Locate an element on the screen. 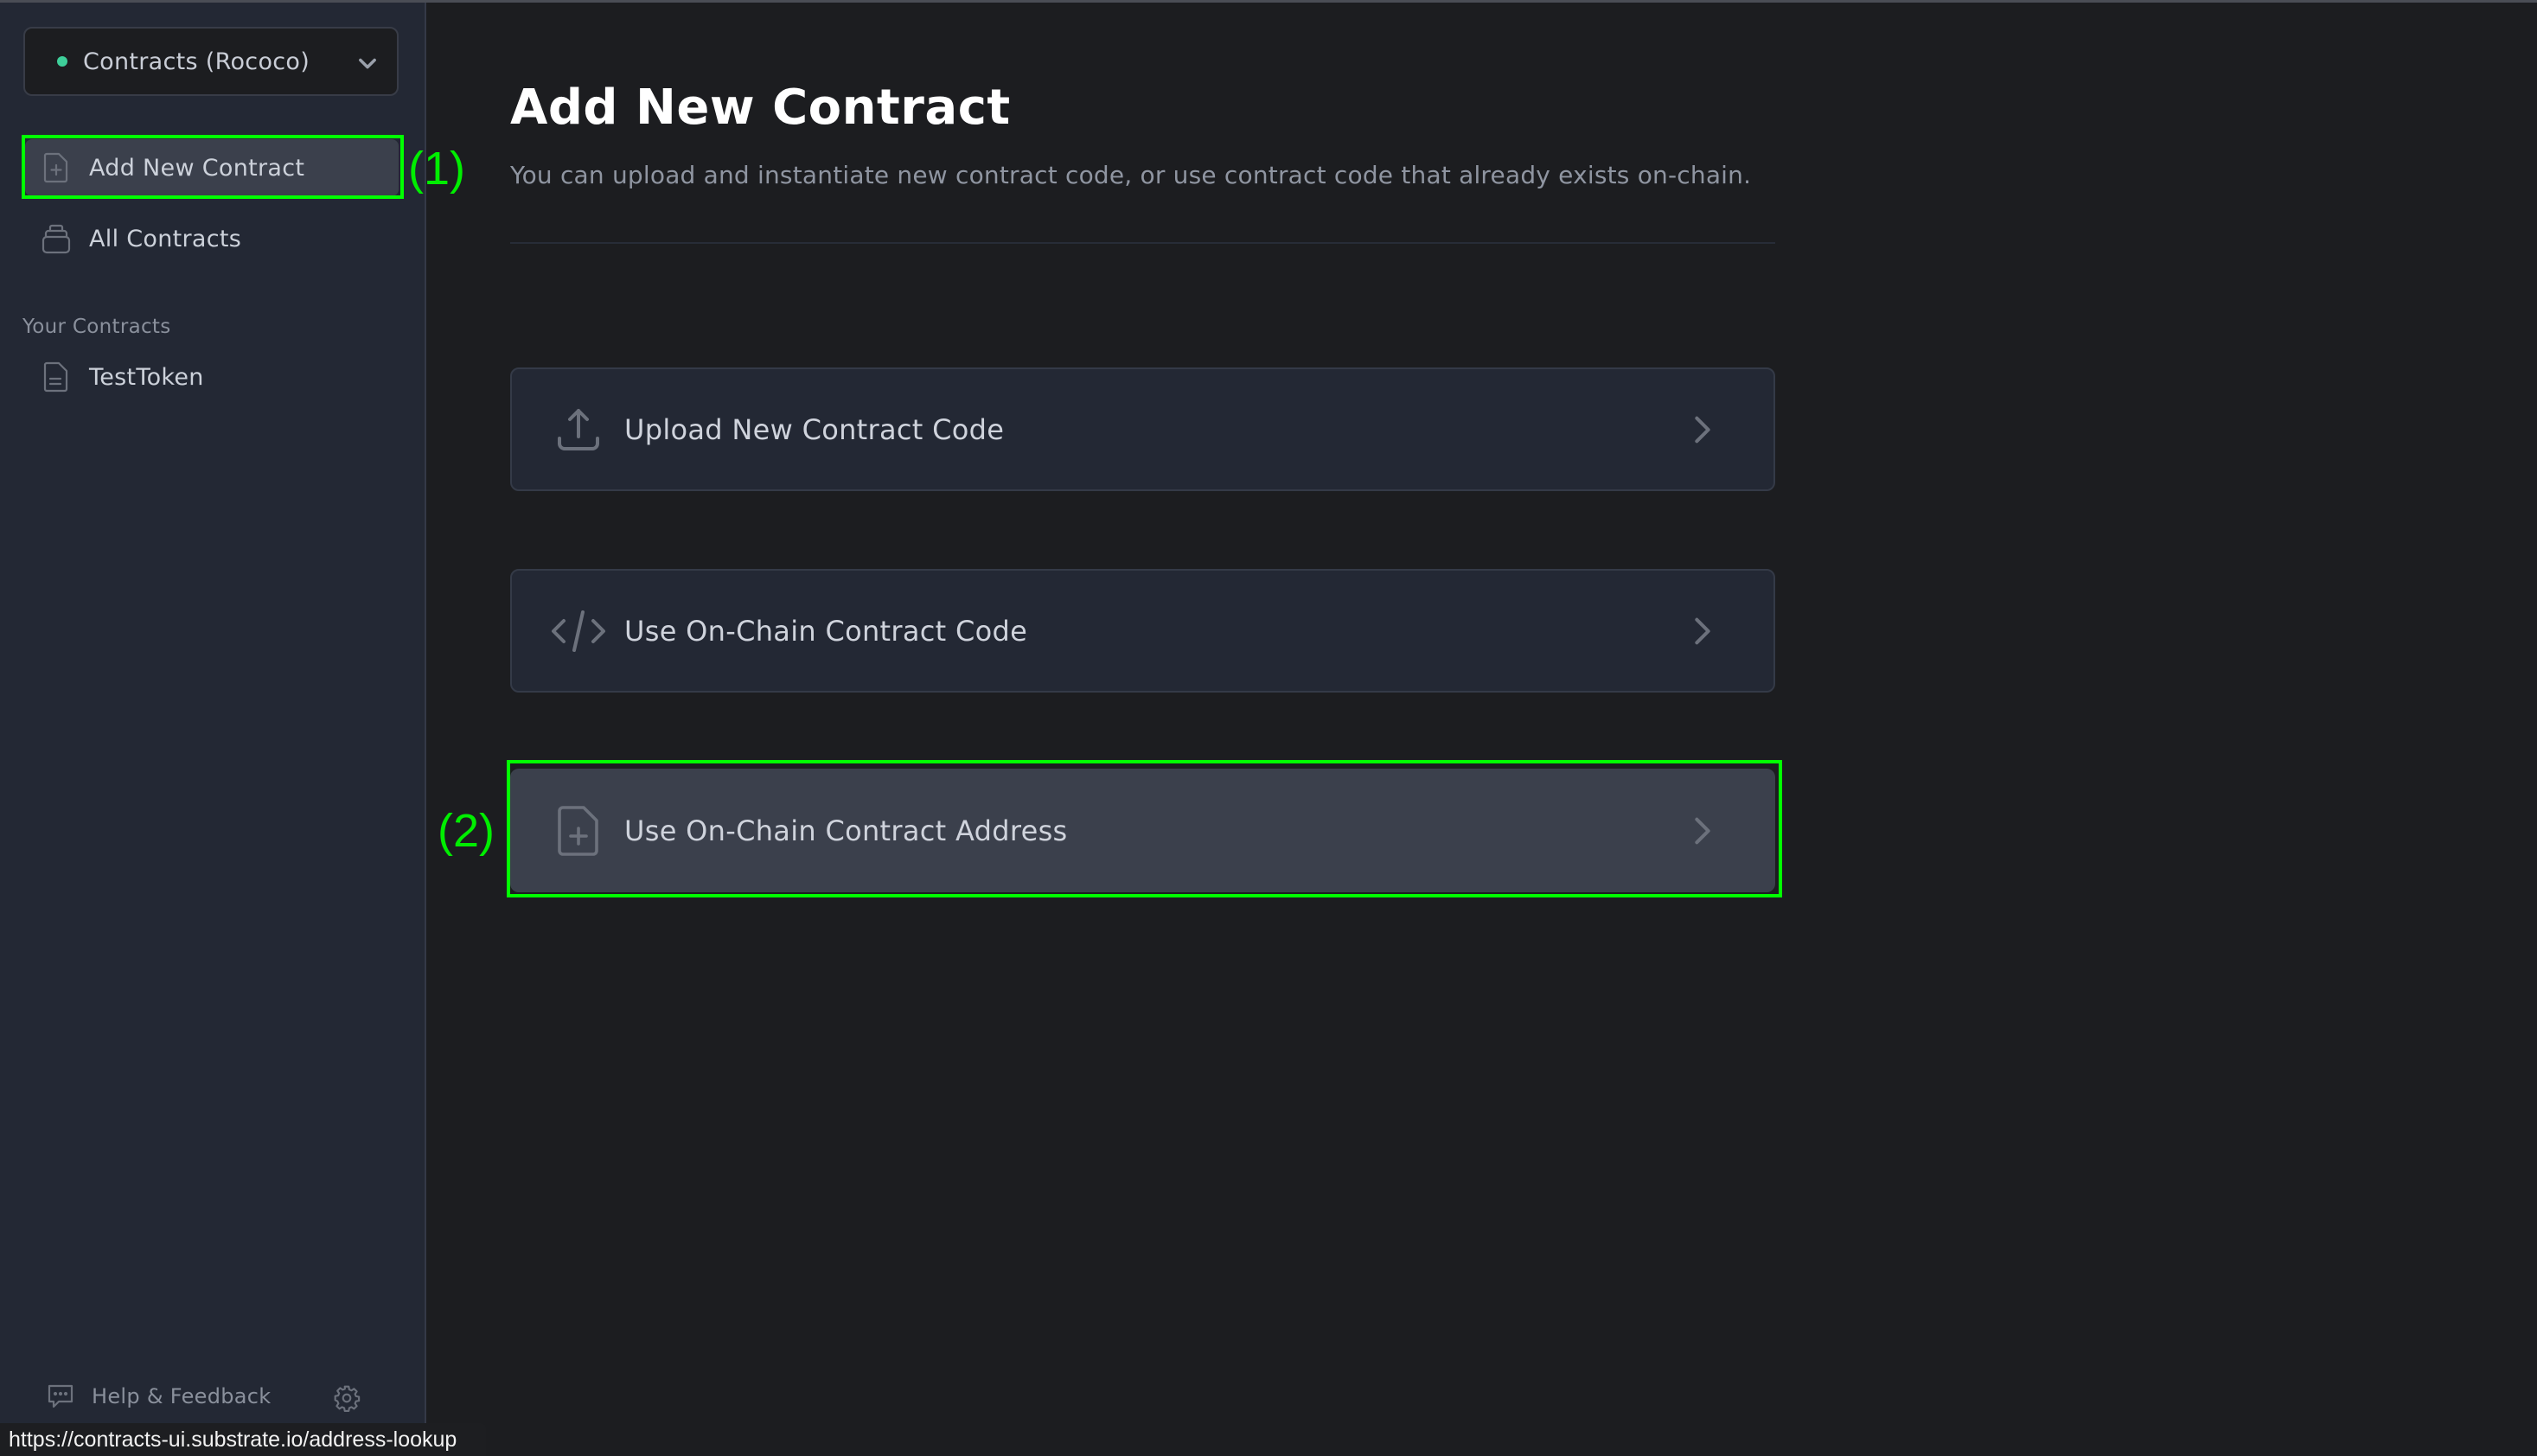 The width and height of the screenshot is (2537, 1456). sidebar-item-add-new-contract: Add New Contract is located at coordinates (212, 167).